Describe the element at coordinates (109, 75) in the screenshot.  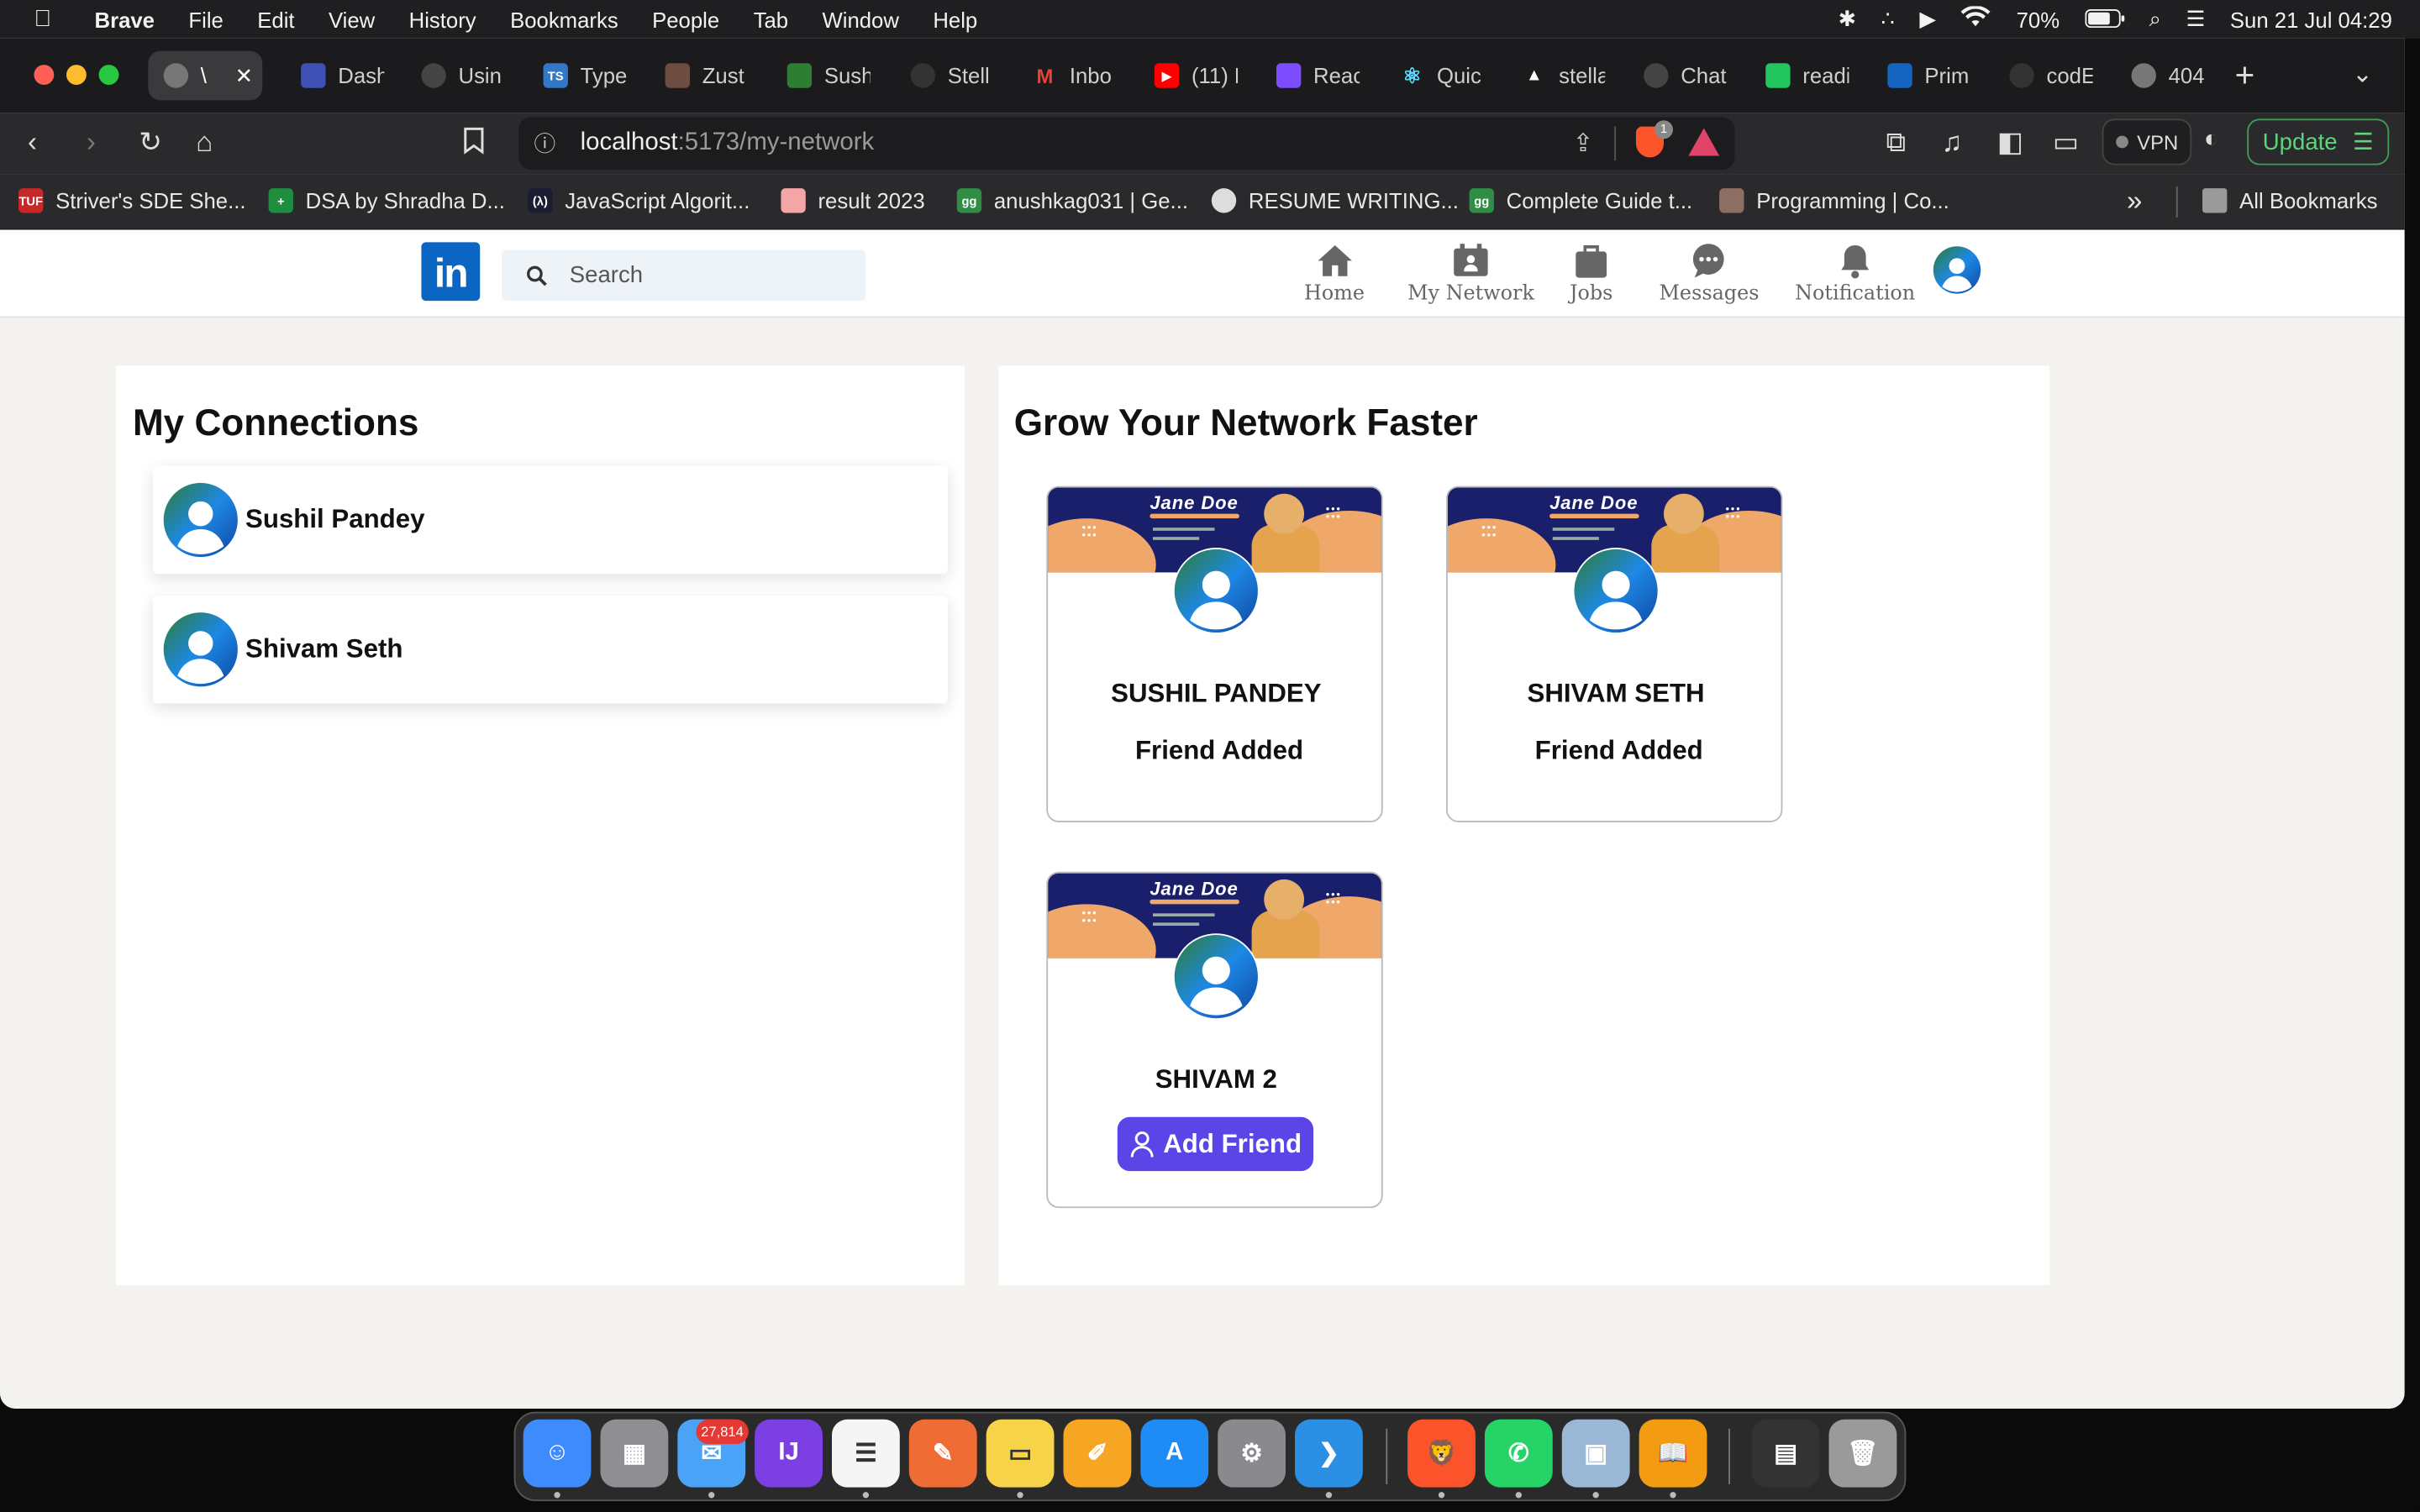
I see `zoom-window-button` at that location.